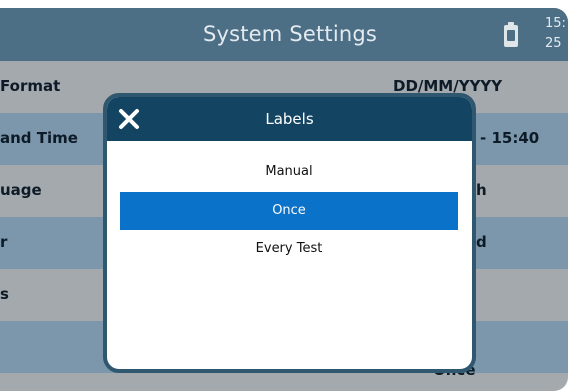 This screenshot has width=568, height=391. Describe the element at coordinates (4, 294) in the screenshot. I see `setting-label: s` at that location.